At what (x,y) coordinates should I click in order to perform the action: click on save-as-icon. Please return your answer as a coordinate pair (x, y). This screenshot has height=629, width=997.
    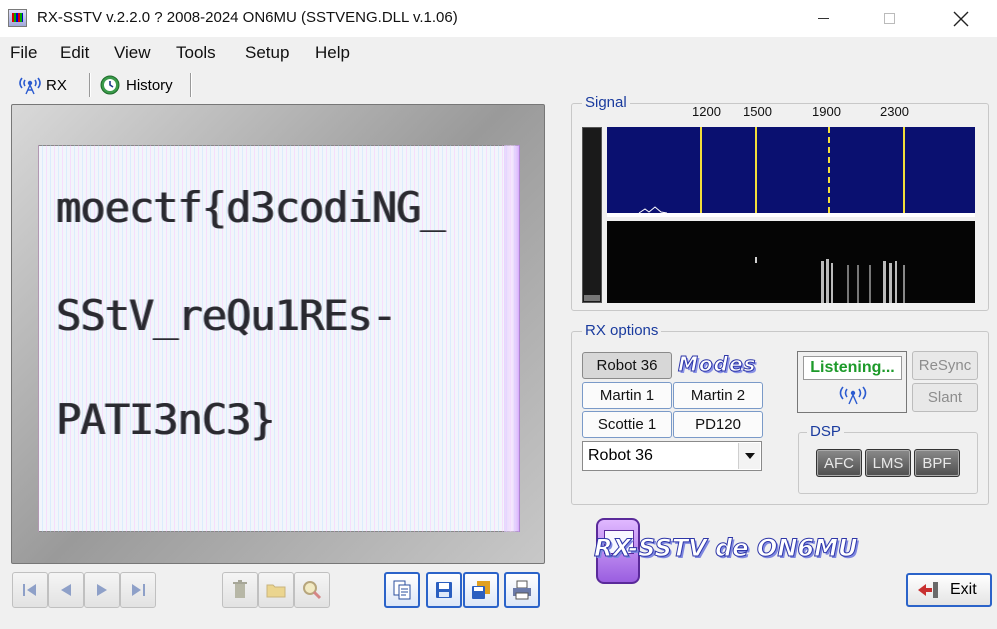
    Looking at the image, I should click on (481, 590).